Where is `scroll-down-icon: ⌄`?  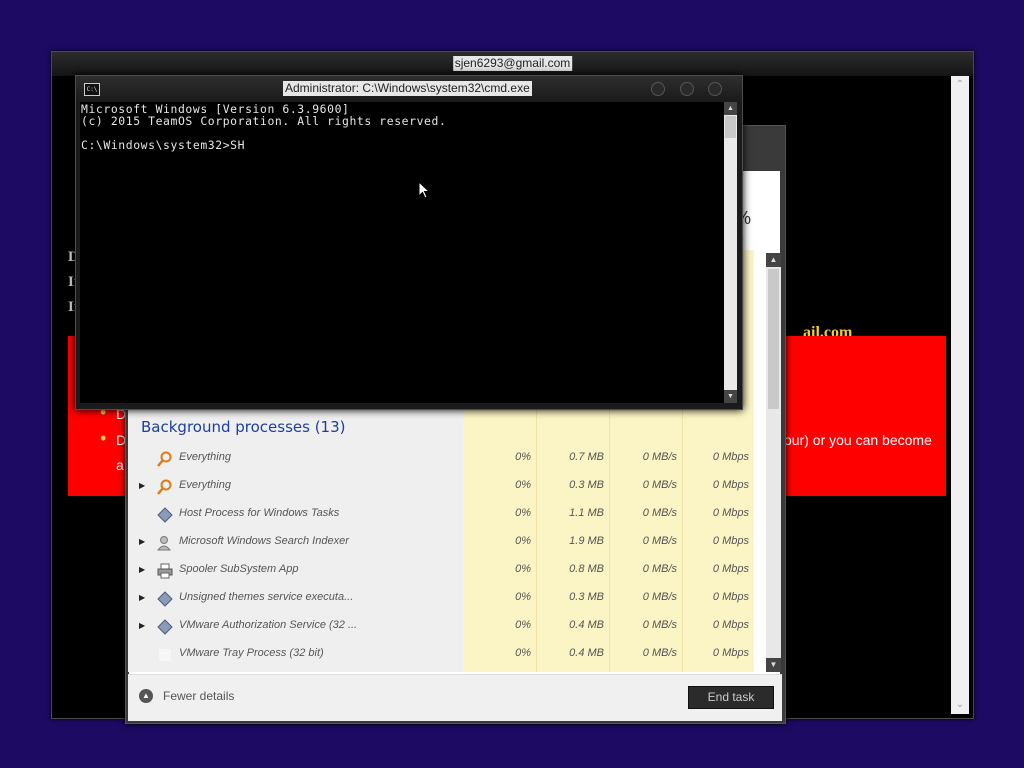 scroll-down-icon: ⌄ is located at coordinates (960, 705).